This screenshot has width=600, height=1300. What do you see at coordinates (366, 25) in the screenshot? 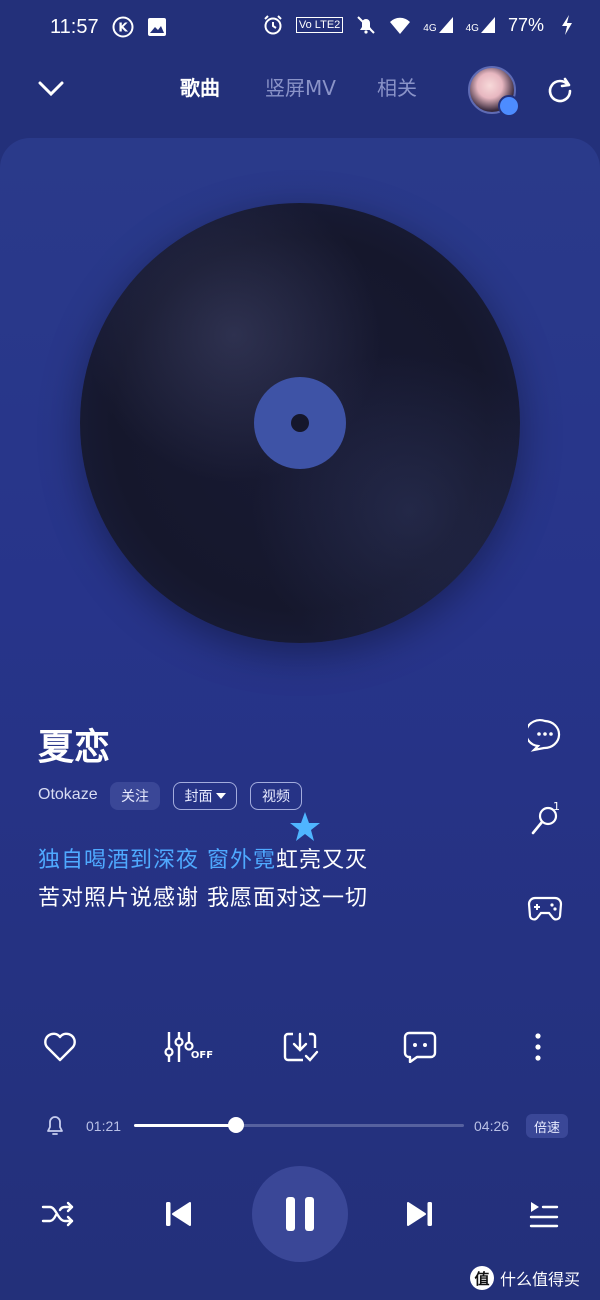
I see `mute-icon` at bounding box center [366, 25].